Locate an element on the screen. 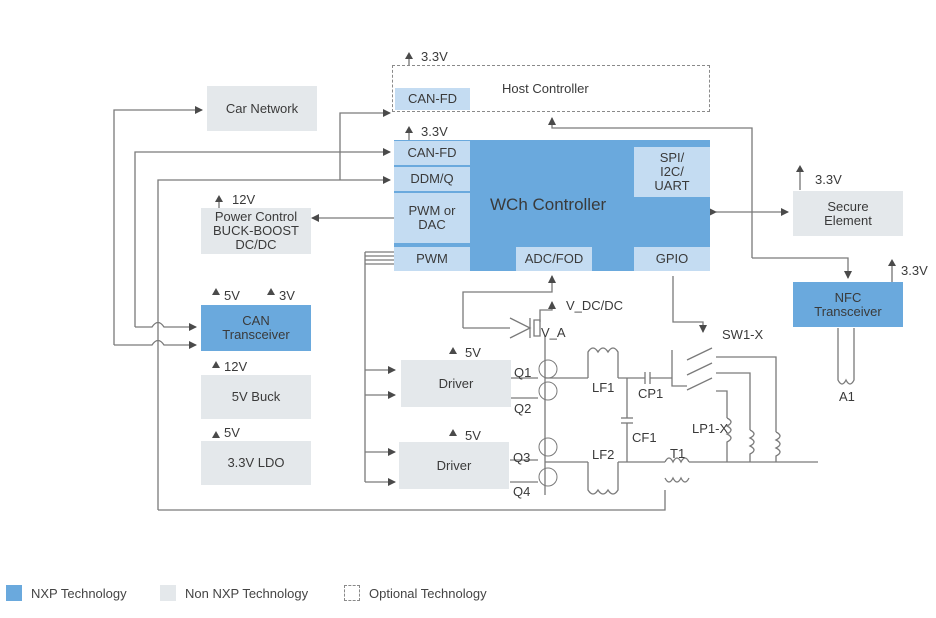 Image resolution: width=936 pixels, height=618 pixels. antenna-label: A1 is located at coordinates (847, 396).